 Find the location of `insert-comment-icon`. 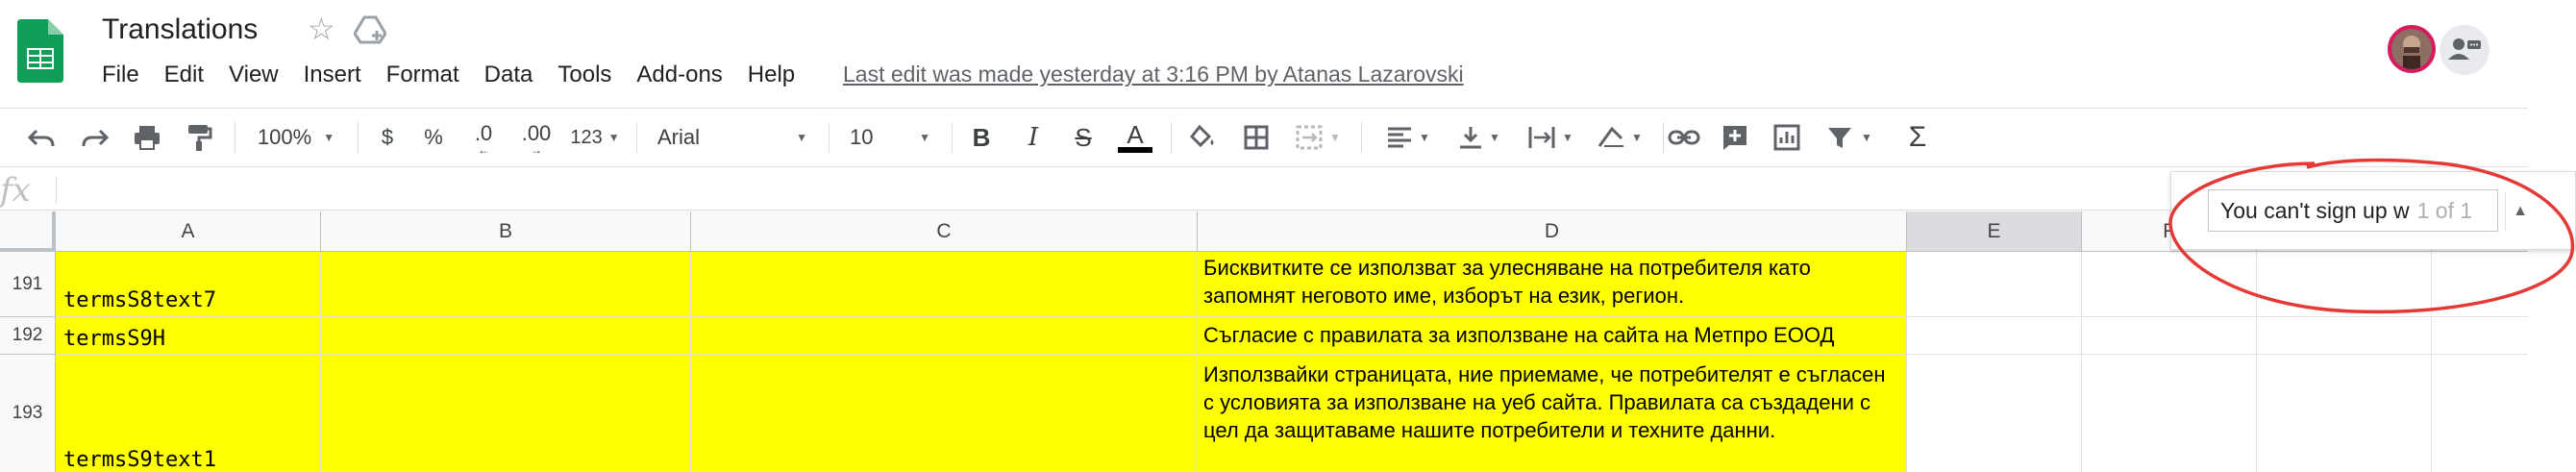

insert-comment-icon is located at coordinates (1735, 137).